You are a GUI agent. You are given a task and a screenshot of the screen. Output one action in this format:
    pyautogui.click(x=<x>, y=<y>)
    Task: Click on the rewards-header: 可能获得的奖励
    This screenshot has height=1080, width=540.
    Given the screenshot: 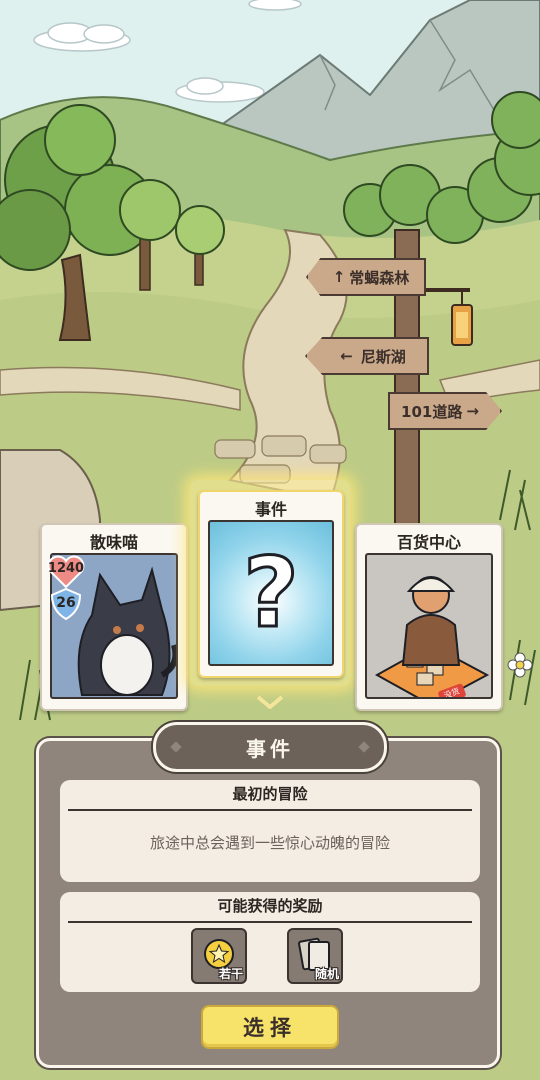 What is the action you would take?
    pyautogui.click(x=270, y=906)
    